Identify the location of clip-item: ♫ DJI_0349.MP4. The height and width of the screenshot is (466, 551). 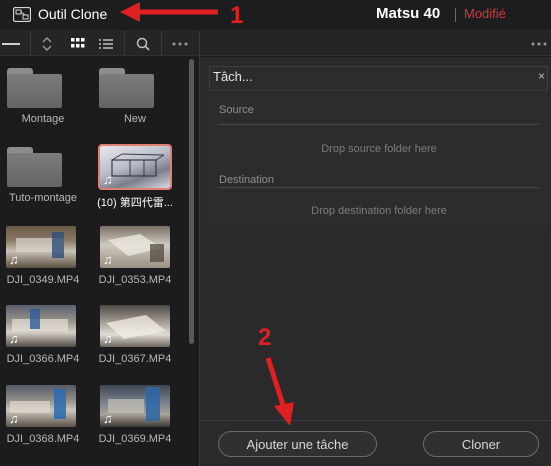
(43, 261).